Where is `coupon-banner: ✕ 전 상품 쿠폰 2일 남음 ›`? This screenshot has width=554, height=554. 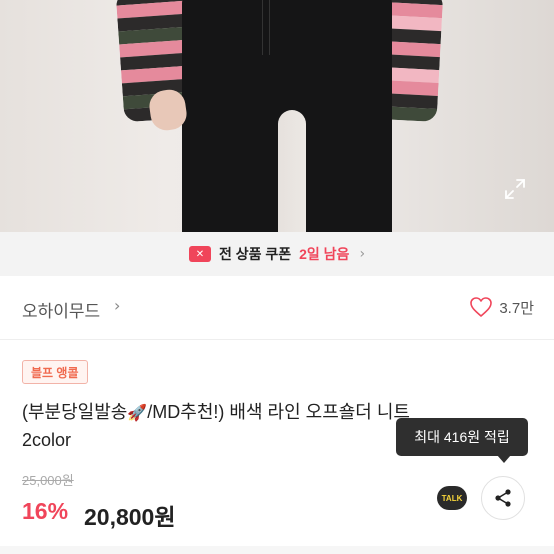
coupon-banner: ✕ 전 상품 쿠폰 2일 남음 › is located at coordinates (277, 254).